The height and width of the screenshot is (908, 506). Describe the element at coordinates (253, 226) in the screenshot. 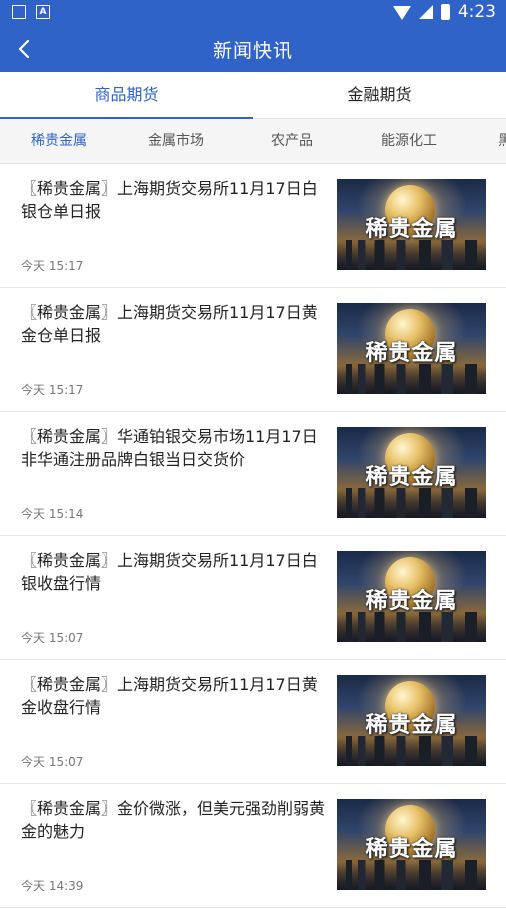

I see `news-item: 〖稀贵金属〗上海期货交易所11月17日白银仓单日报 今天 15:17 稀贵金属` at that location.